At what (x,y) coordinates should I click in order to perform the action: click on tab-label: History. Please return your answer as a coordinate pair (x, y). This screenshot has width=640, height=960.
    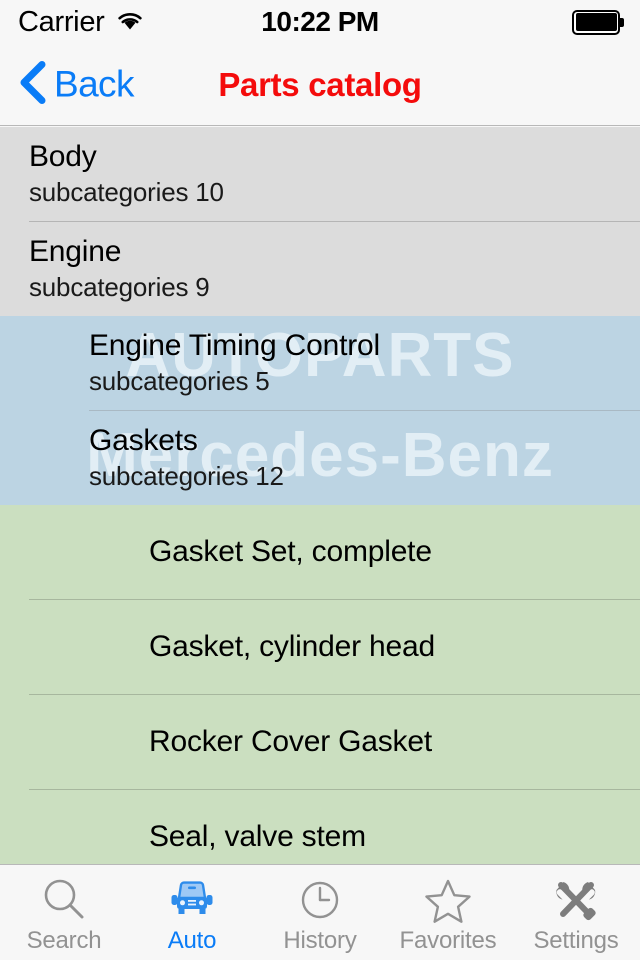
    Looking at the image, I should click on (320, 940).